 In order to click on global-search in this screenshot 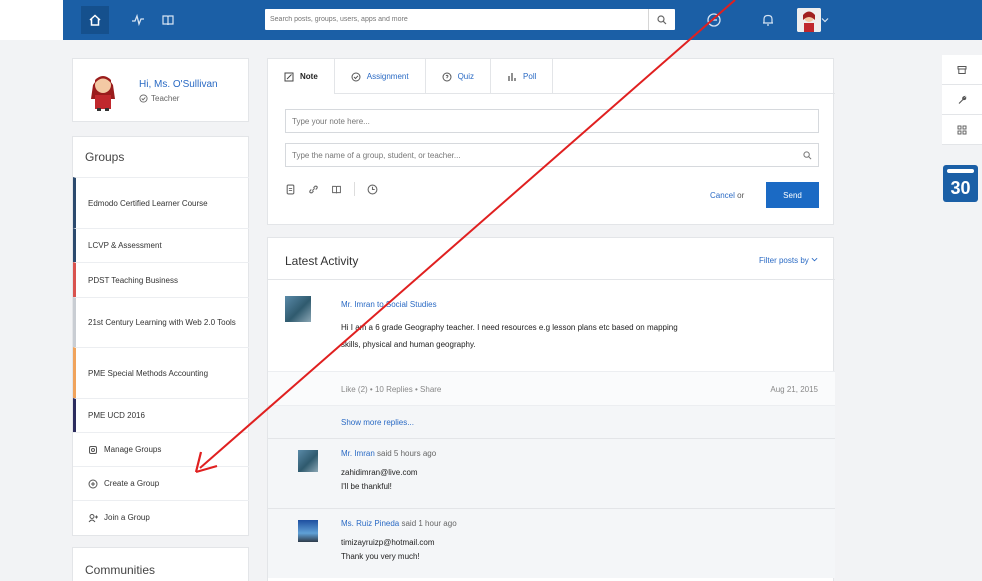, I will do `click(470, 19)`.